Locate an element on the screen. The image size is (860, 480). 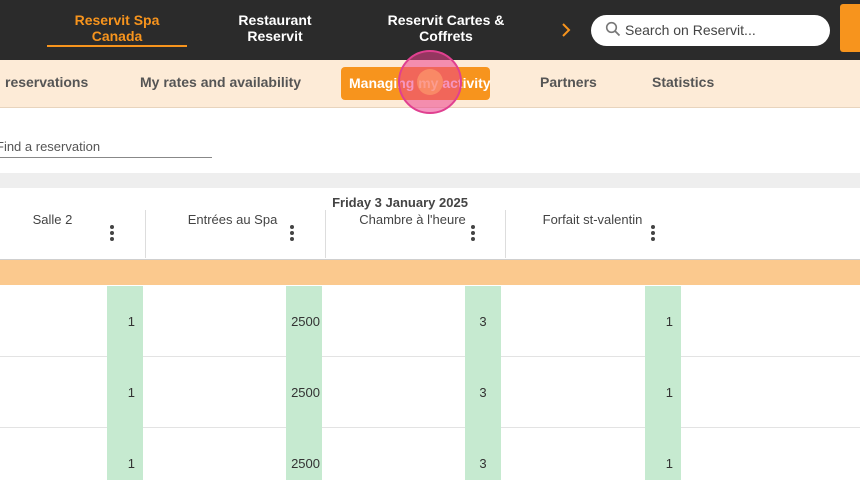
top-tab-label-line1: Reservit Cartes & is located at coordinates (446, 20).